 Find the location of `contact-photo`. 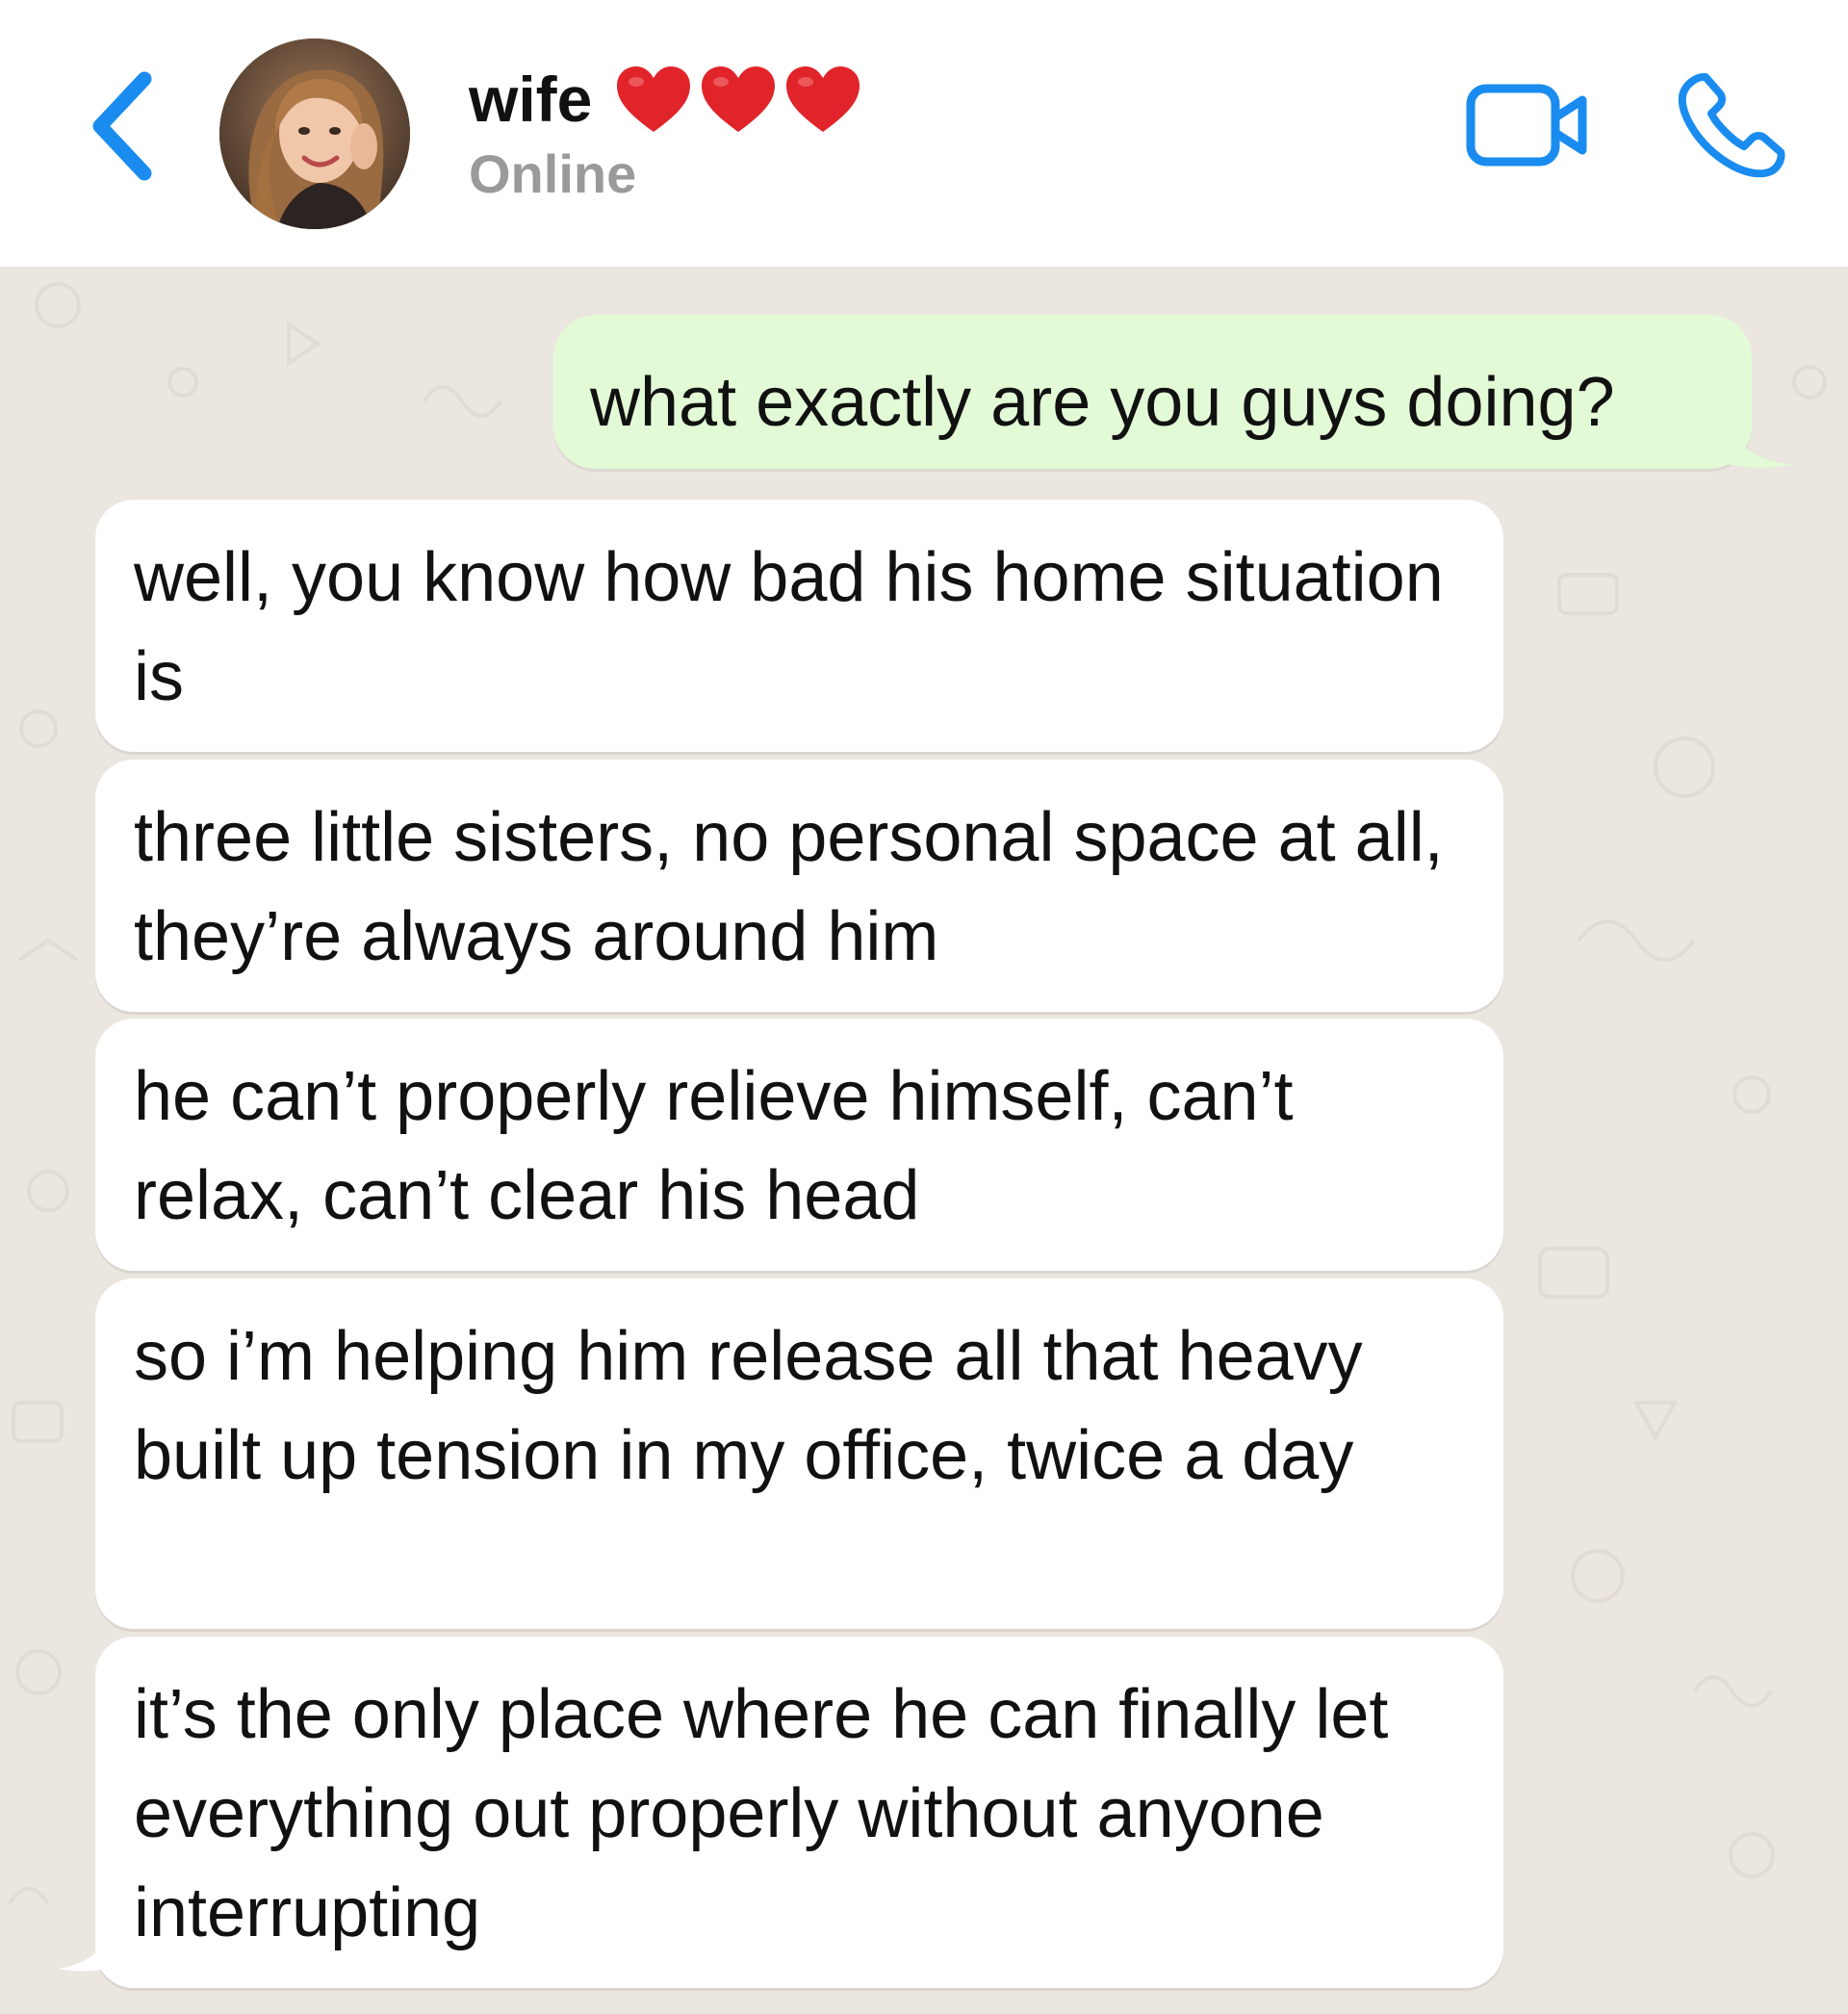

contact-photo is located at coordinates (314, 134).